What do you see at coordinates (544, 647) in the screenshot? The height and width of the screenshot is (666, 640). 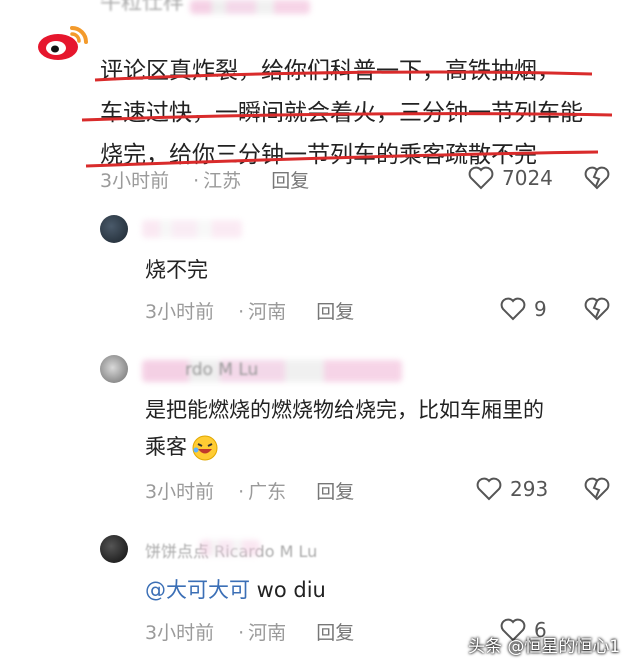 I see `watermark: 头条 @恒星的恒心1` at bounding box center [544, 647].